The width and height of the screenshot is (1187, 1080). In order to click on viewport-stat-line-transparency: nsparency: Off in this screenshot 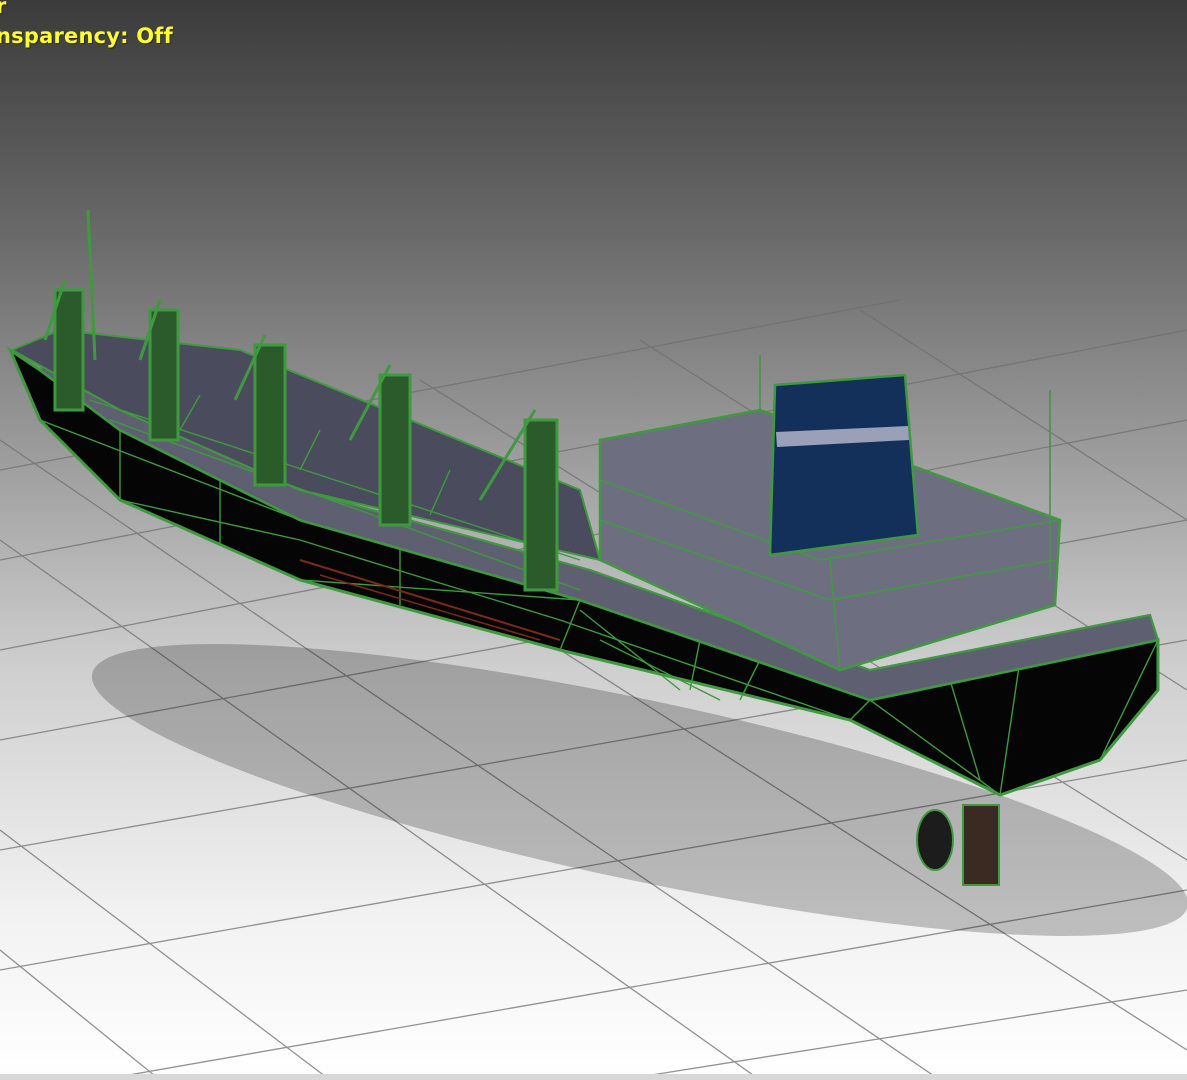, I will do `click(86, 36)`.